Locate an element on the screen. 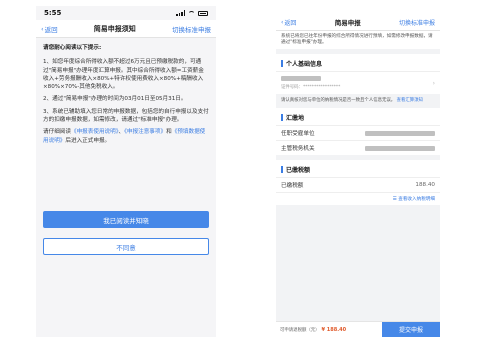  battery-icon is located at coordinates (203, 13).